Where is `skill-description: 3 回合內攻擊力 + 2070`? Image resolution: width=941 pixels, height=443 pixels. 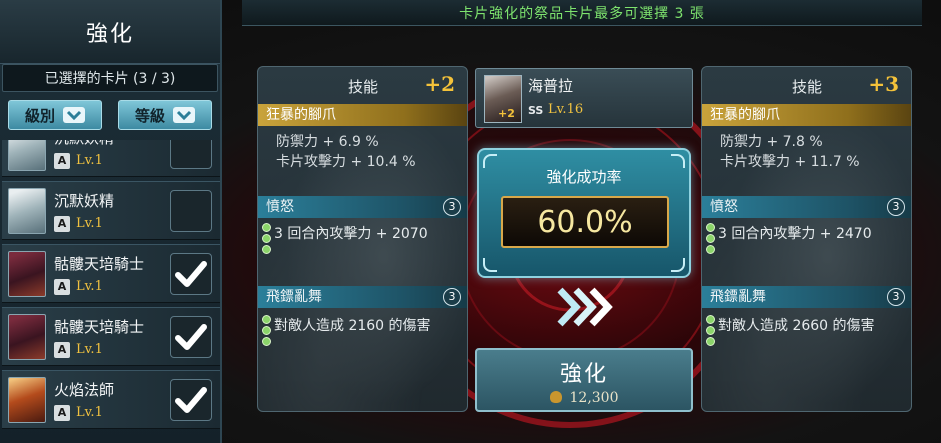 skill-description: 3 回合內攻擊力 + 2070 is located at coordinates (351, 234).